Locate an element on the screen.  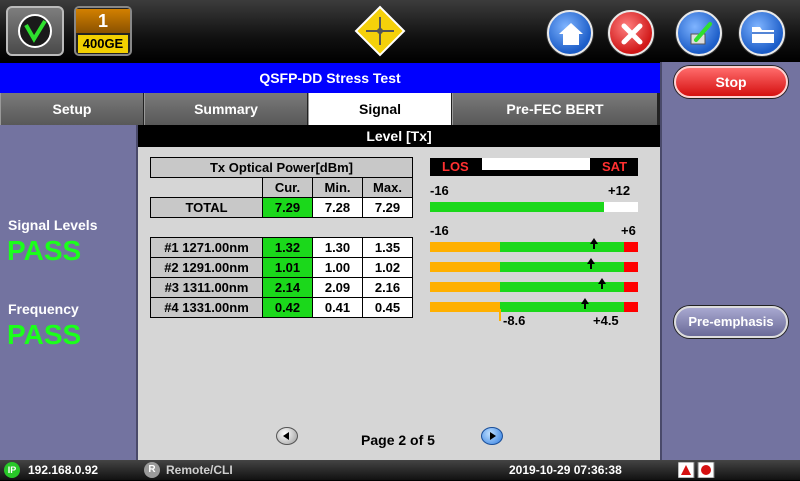
logo-menu-button is located at coordinates (35, 31).